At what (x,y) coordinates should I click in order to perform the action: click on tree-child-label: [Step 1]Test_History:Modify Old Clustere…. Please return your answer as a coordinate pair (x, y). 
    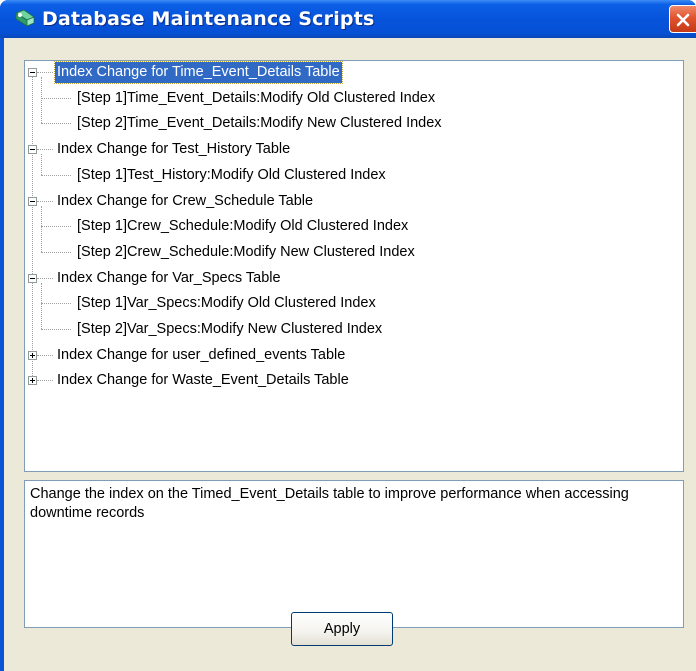
    Looking at the image, I should click on (231, 175).